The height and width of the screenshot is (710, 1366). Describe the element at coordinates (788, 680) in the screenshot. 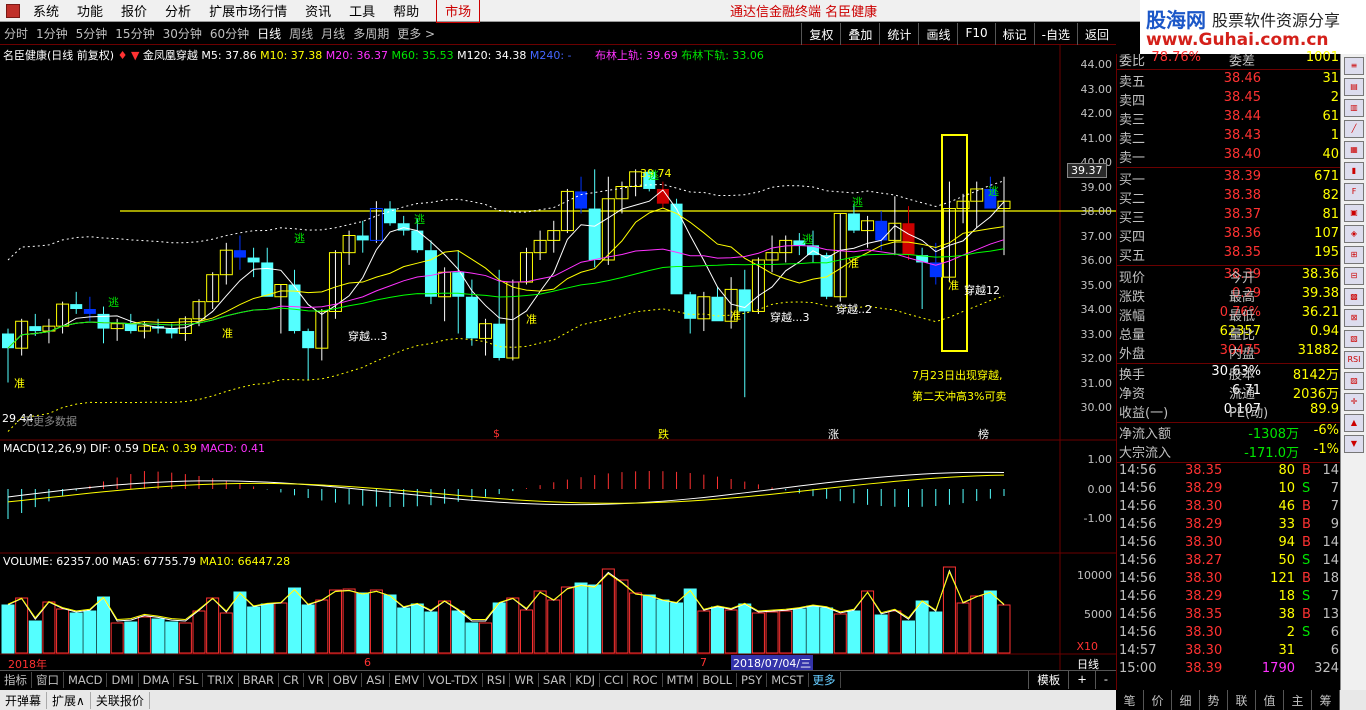

I see `indicator-tab: MCST` at that location.